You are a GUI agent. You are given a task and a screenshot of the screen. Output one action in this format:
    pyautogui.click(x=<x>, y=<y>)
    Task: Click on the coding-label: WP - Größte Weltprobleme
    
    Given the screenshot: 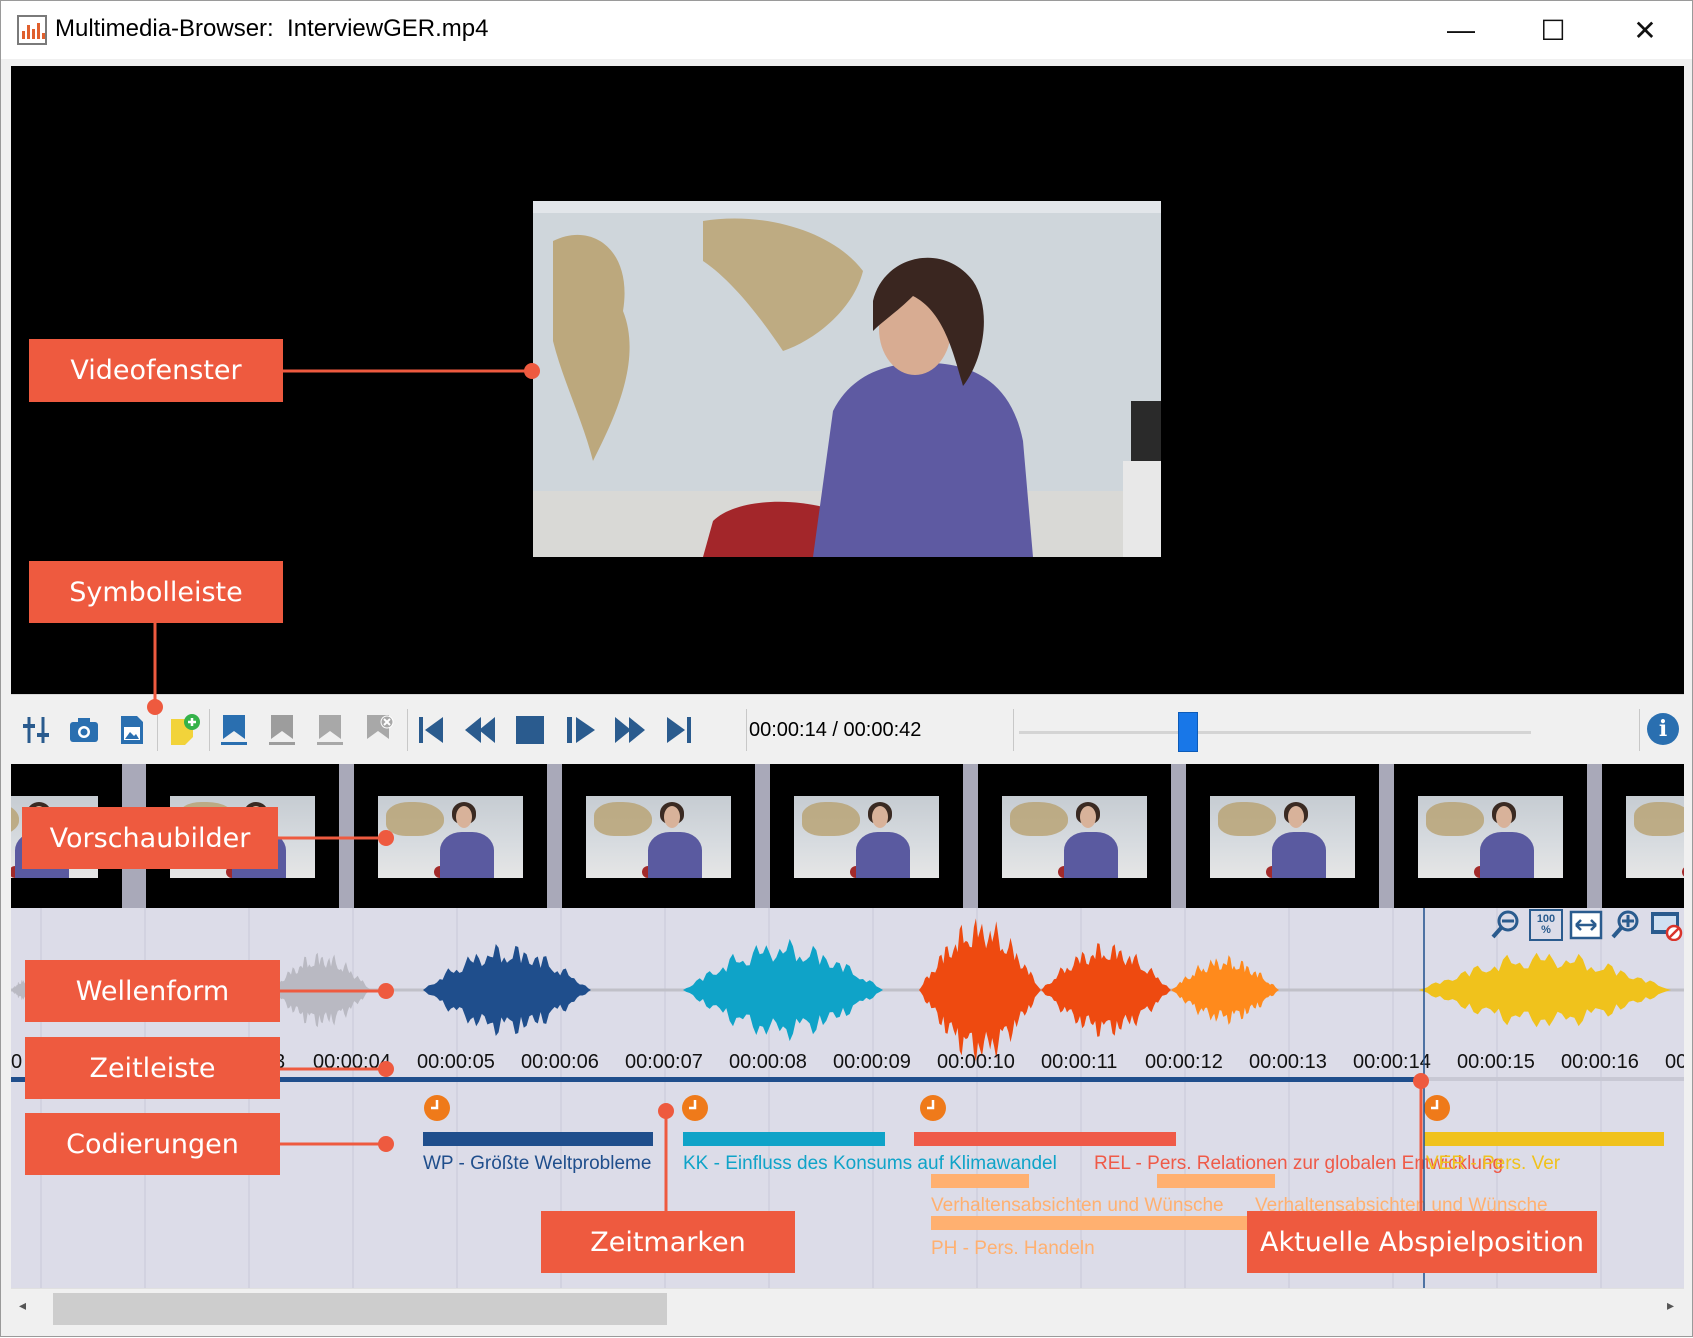 What is the action you would take?
    pyautogui.click(x=537, y=1163)
    